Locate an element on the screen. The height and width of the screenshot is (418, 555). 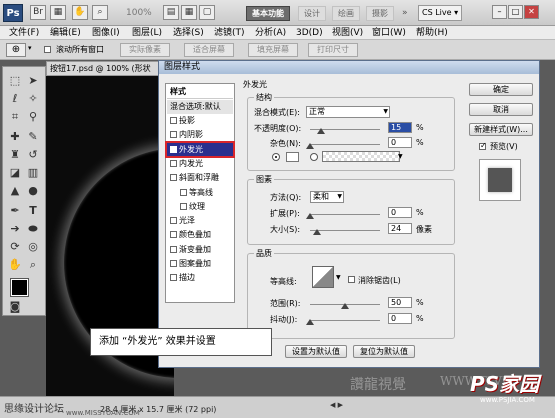
pen-icon: ✒ is located at coordinates (15, 211).